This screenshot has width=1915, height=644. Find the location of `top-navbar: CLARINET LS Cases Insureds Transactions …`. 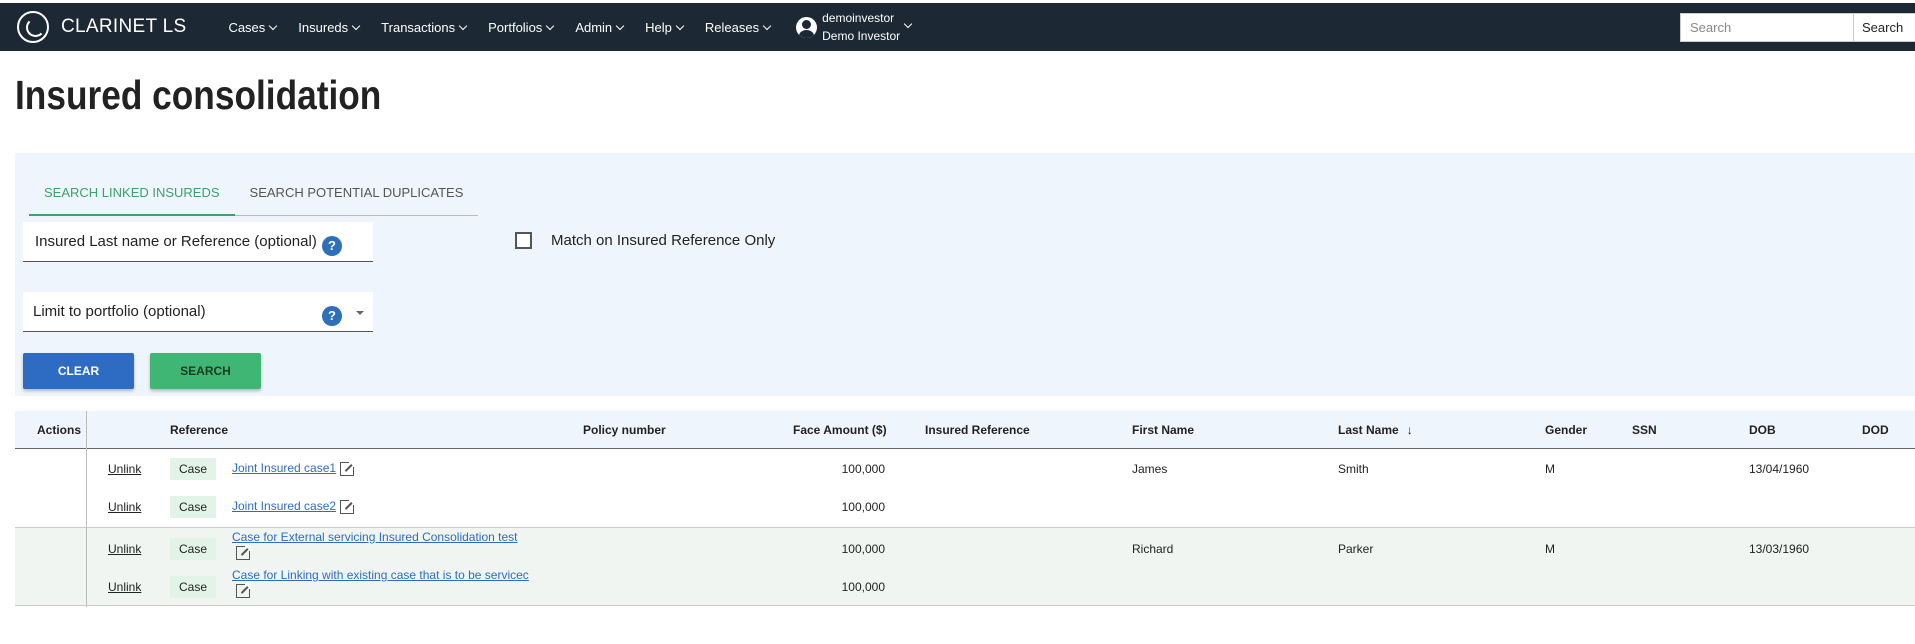

top-navbar: CLARINET LS Cases Insureds Transactions … is located at coordinates (957, 27).